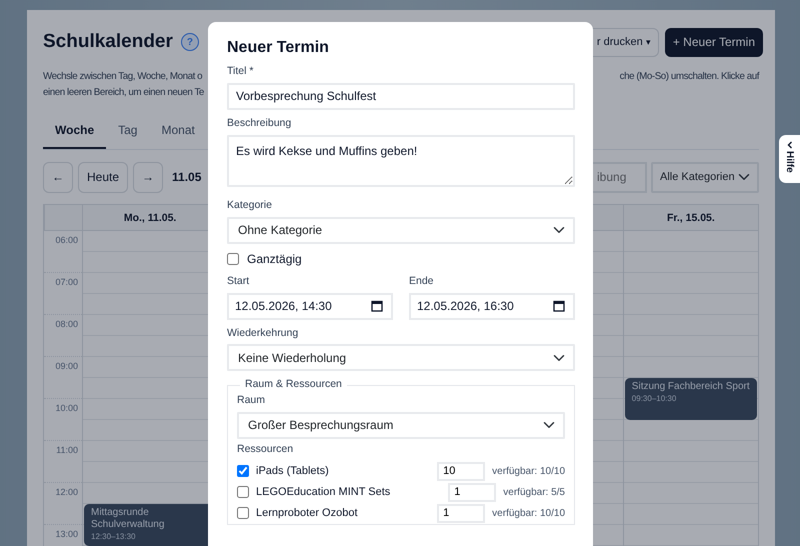 The width and height of the screenshot is (800, 546). What do you see at coordinates (705, 177) in the screenshot?
I see `category-filter: Alle Kategorien` at bounding box center [705, 177].